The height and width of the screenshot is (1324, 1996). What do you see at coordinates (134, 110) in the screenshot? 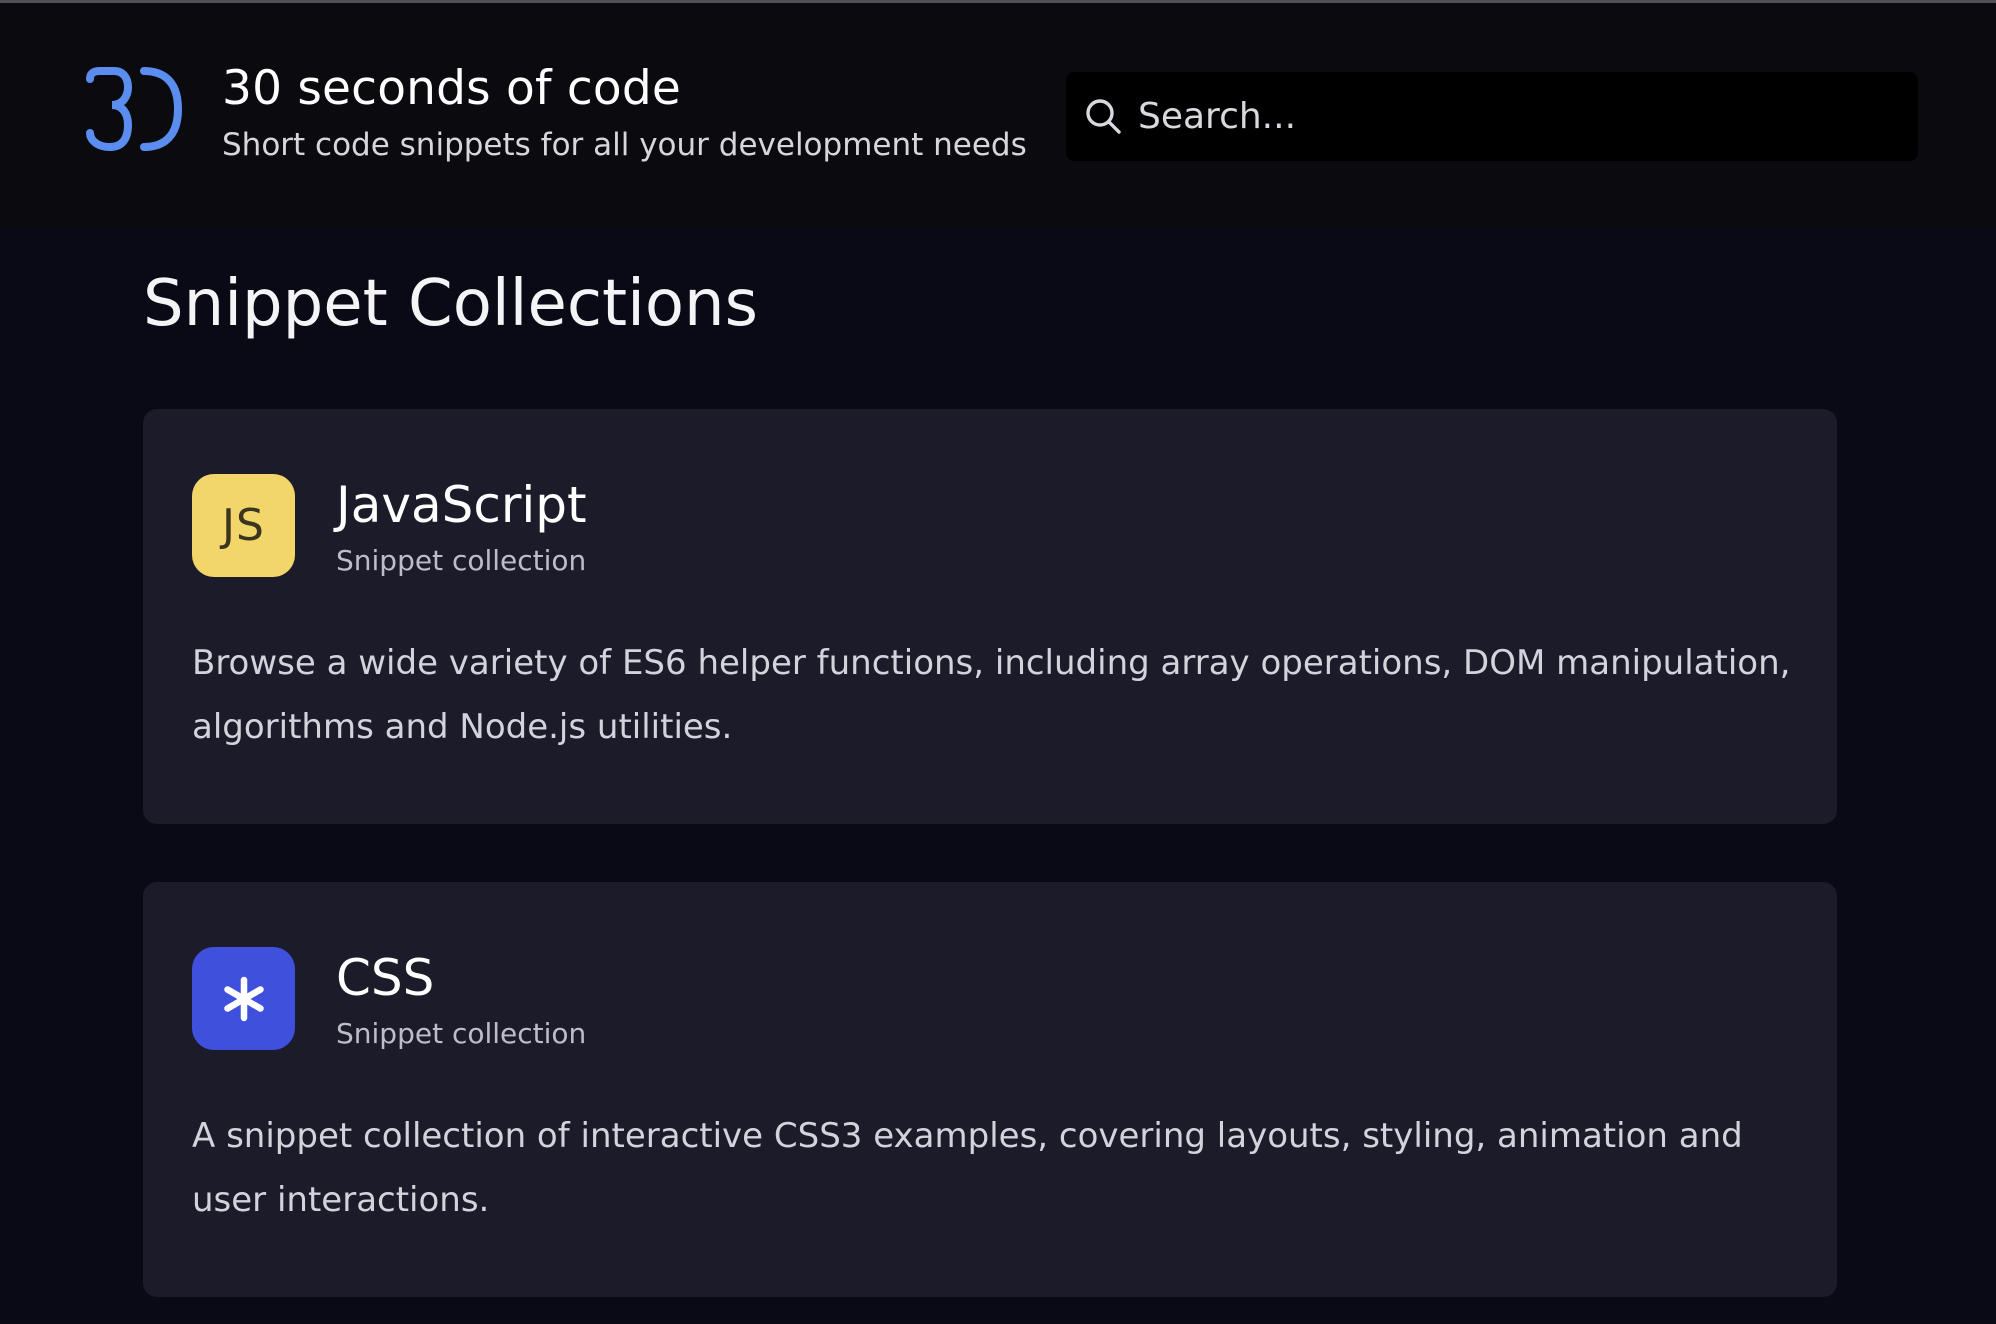
I see `30-logo-icon` at bounding box center [134, 110].